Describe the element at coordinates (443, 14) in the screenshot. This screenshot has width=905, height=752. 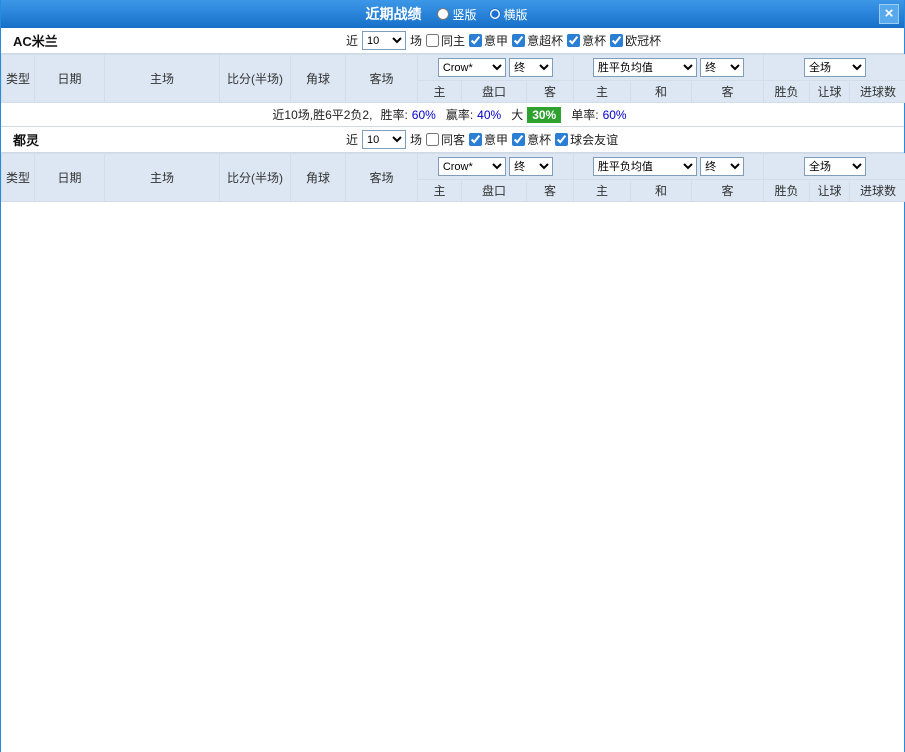
I see `layout-vertical-radio` at that location.